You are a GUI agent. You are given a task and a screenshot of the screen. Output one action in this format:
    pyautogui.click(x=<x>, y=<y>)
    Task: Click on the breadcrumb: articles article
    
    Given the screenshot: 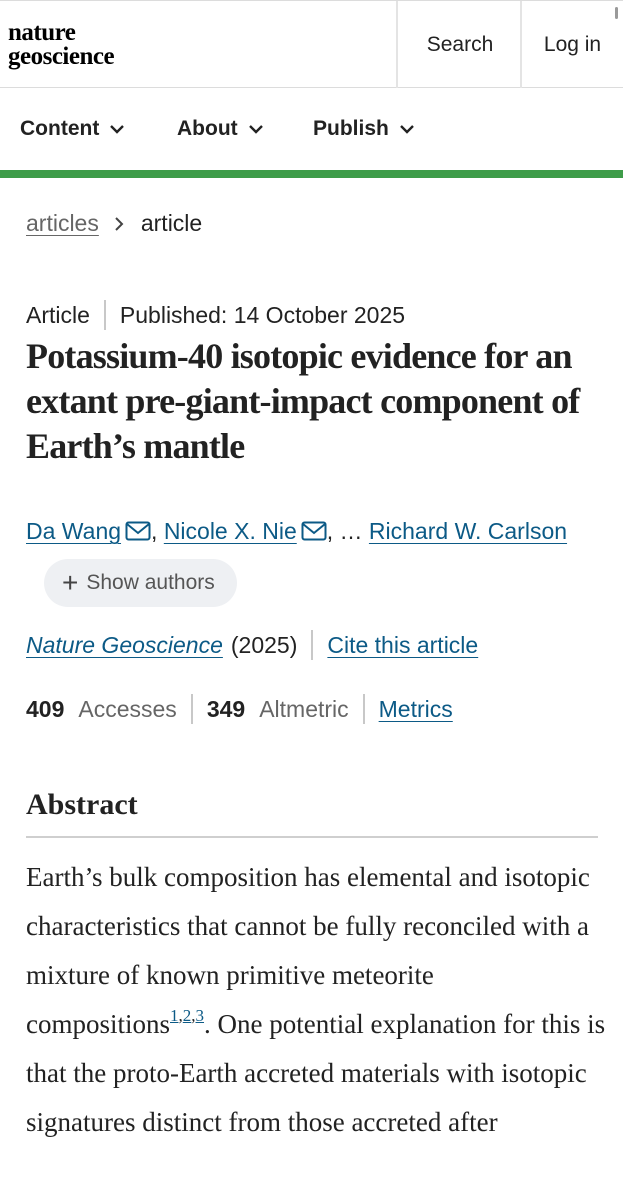 What is the action you would take?
    pyautogui.click(x=114, y=223)
    